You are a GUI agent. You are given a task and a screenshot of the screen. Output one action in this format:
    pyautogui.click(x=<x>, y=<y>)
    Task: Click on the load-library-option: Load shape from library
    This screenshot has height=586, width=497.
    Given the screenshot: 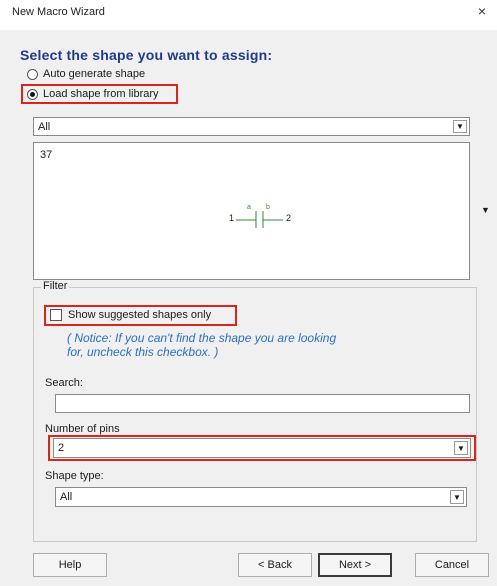 What is the action you would take?
    pyautogui.click(x=93, y=94)
    